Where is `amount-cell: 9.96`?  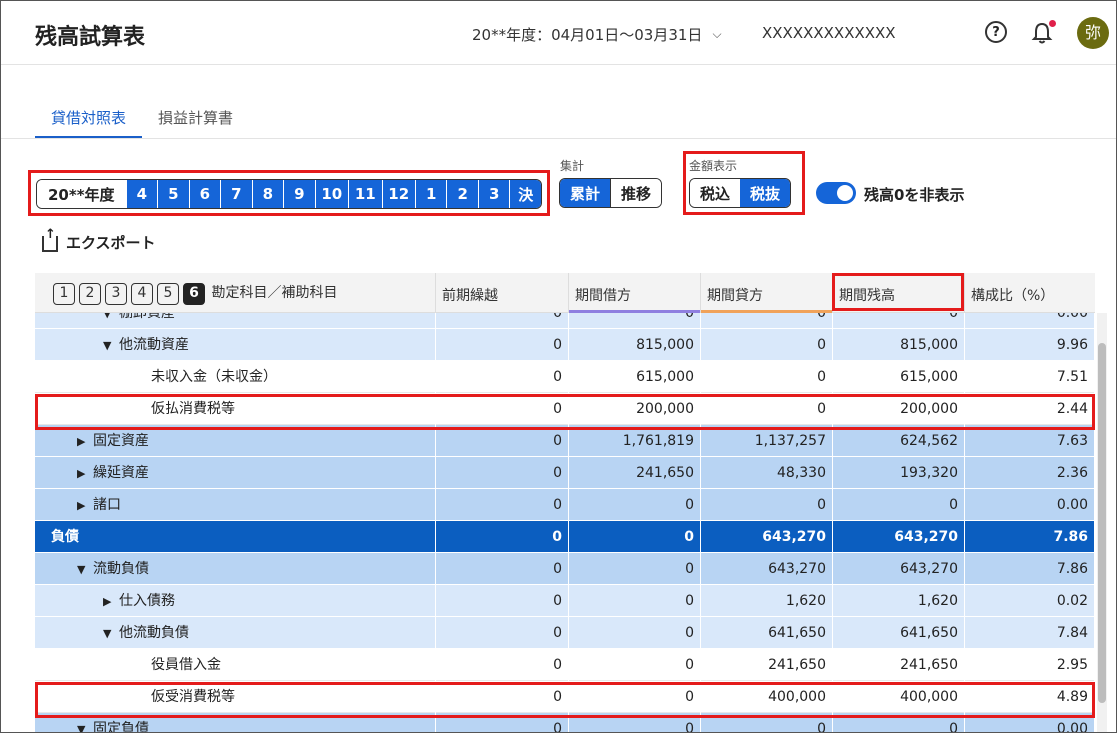
amount-cell: 9.96 is located at coordinates (1030, 345).